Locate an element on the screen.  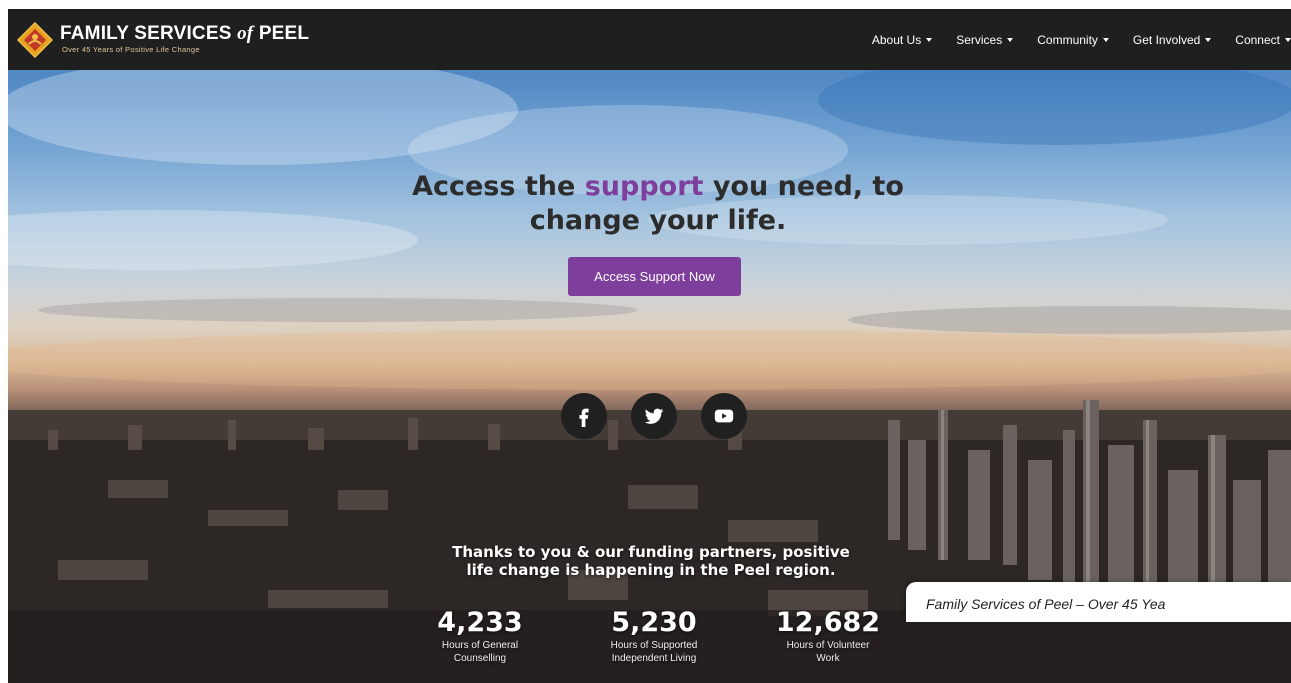
youtube-icon is located at coordinates (724, 416).